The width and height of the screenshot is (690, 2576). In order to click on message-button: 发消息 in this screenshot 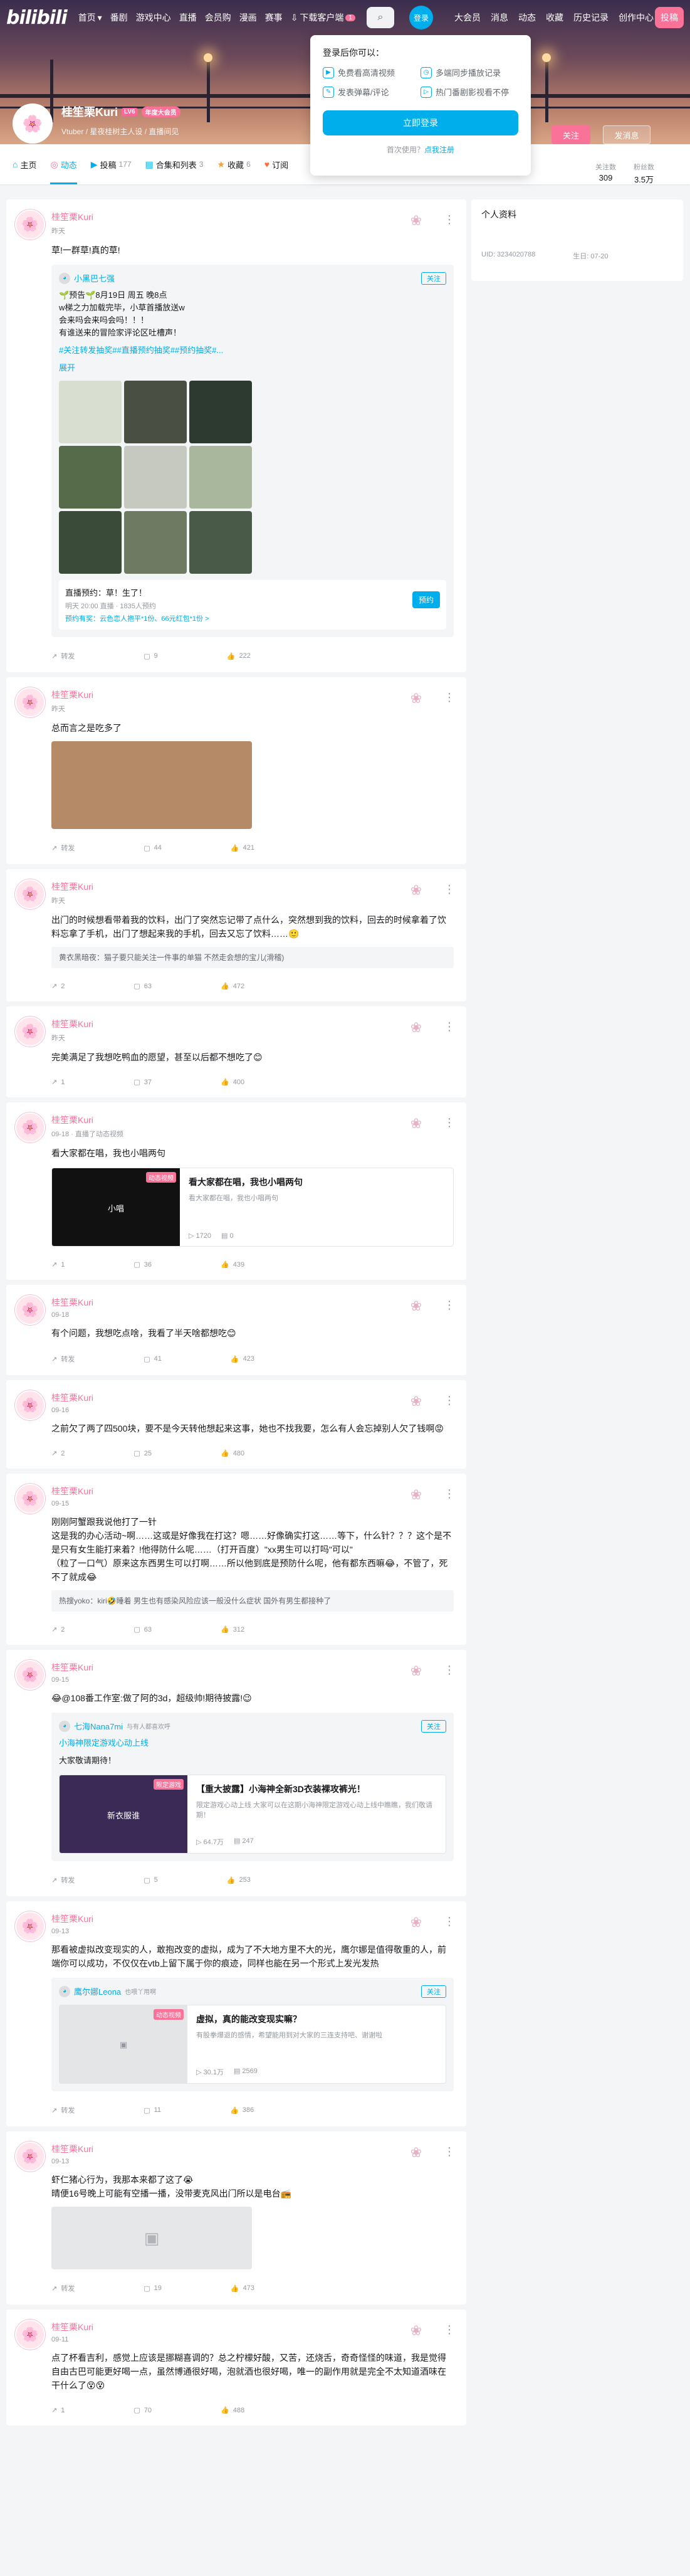, I will do `click(627, 134)`.